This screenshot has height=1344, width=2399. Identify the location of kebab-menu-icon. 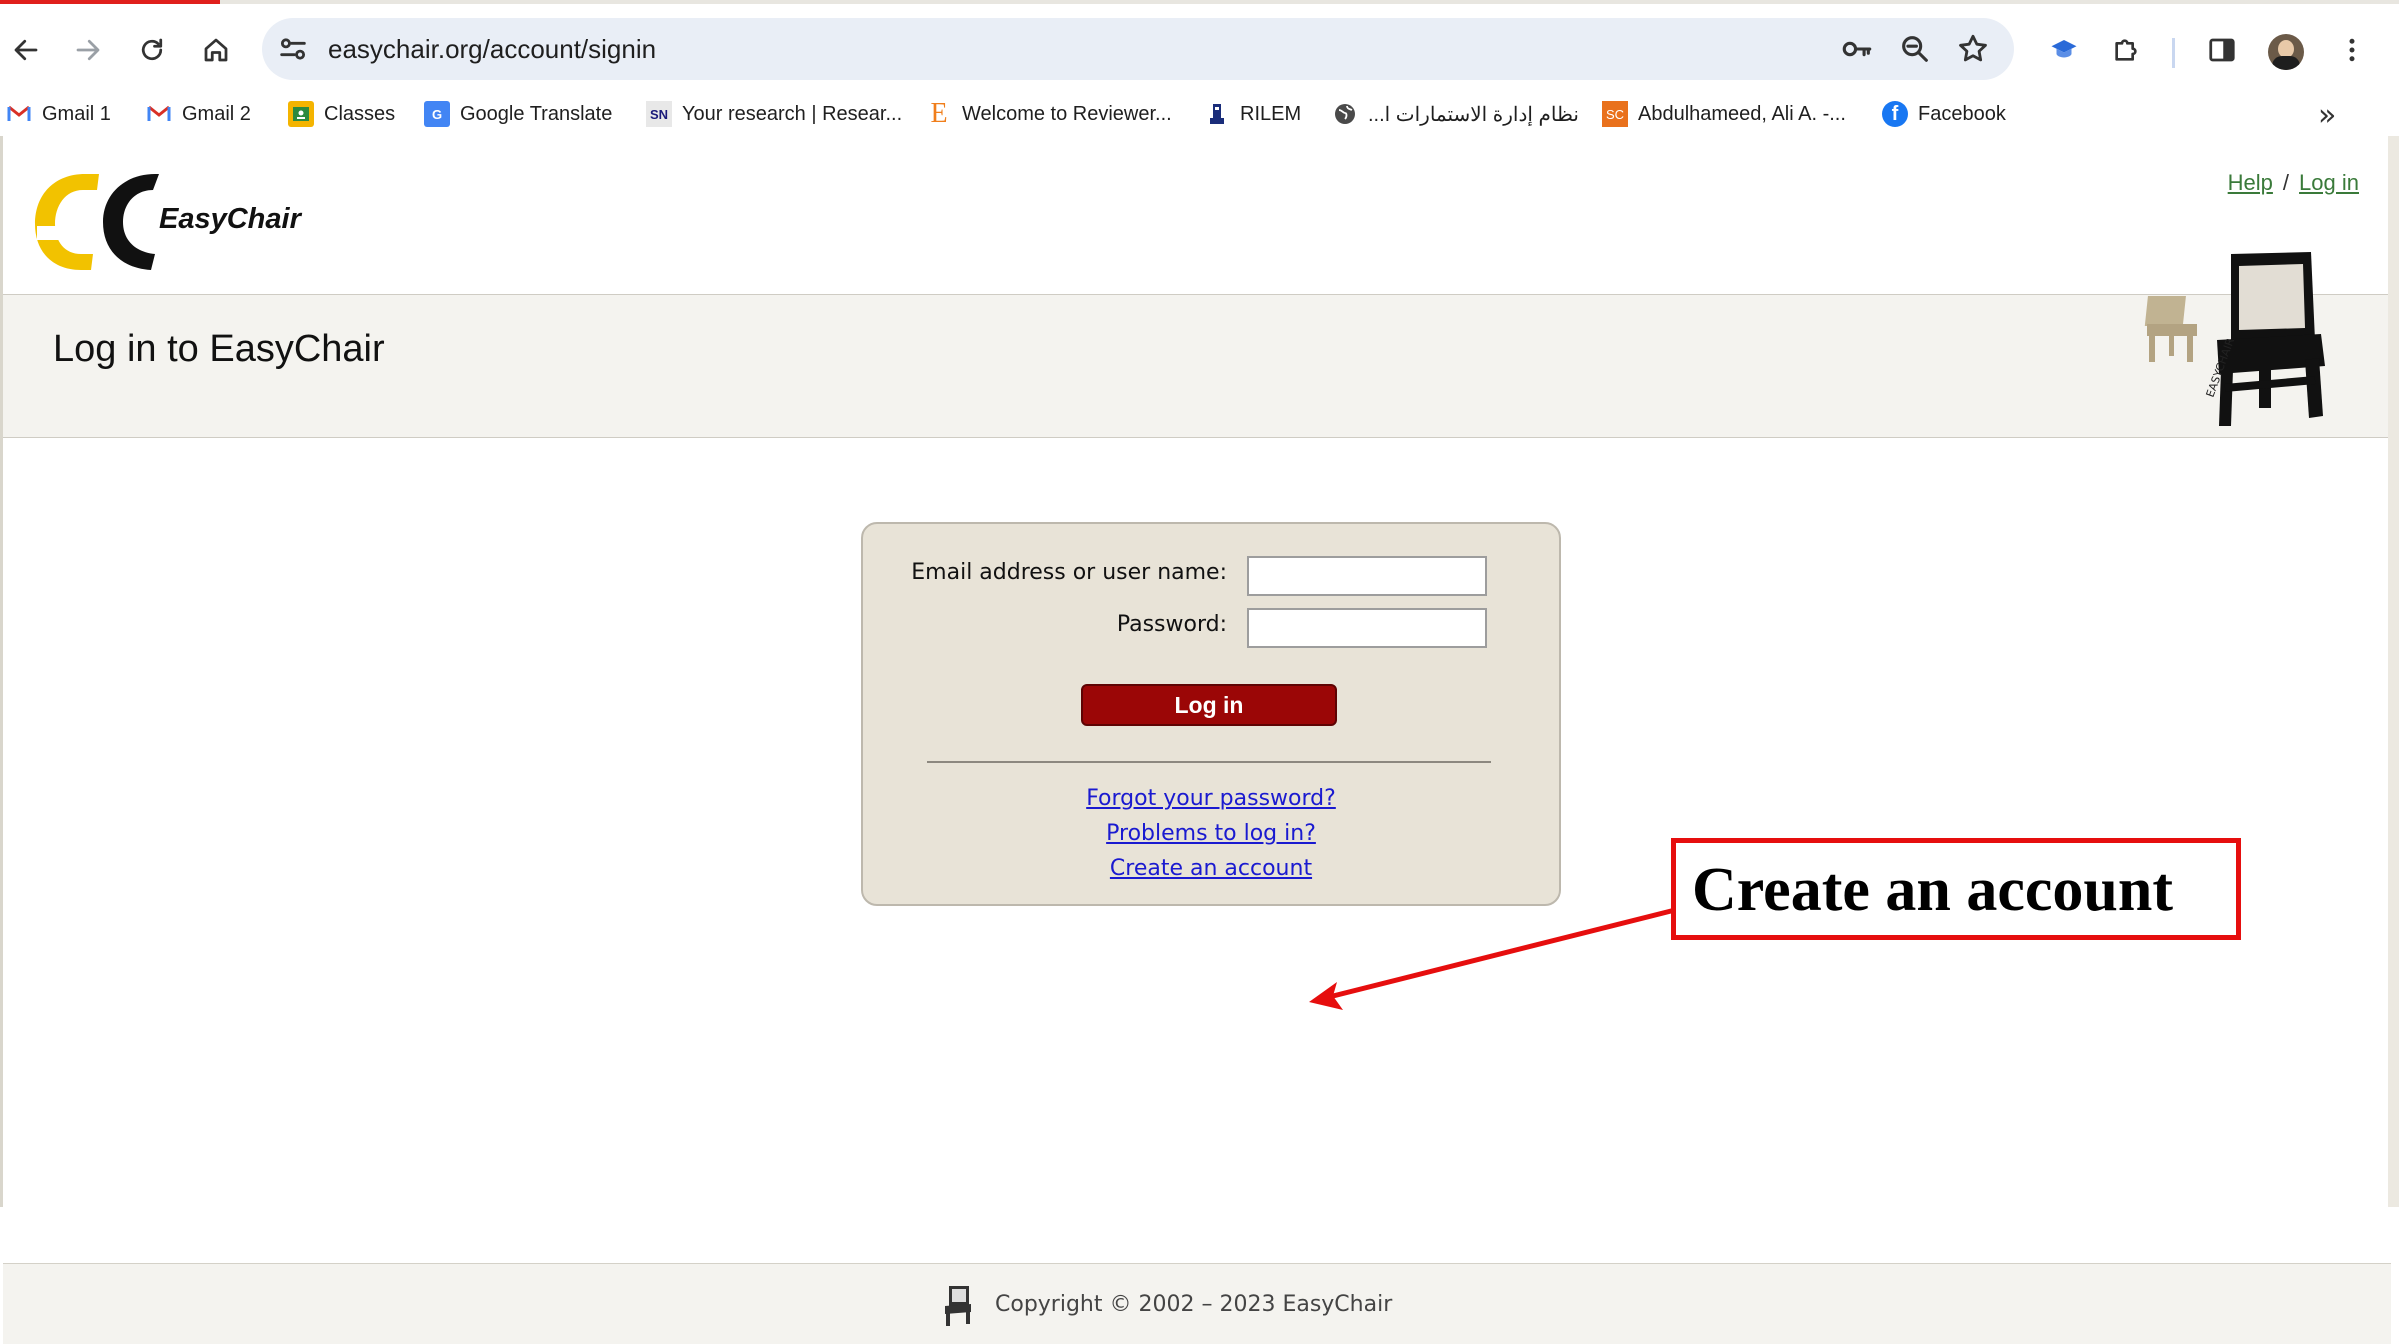
(2352, 50).